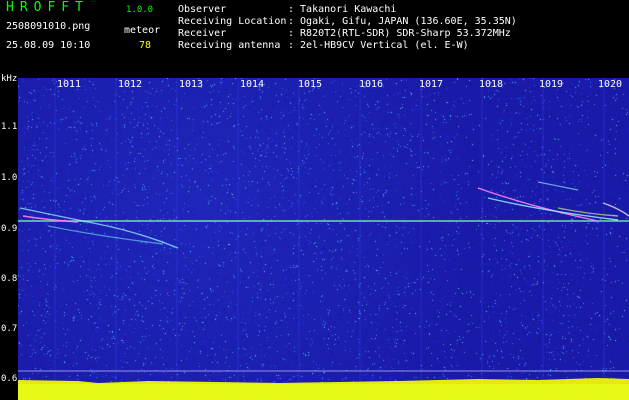 The height and width of the screenshot is (400, 629). What do you see at coordinates (371, 84) in the screenshot?
I see `x-tick-label: 1016` at bounding box center [371, 84].